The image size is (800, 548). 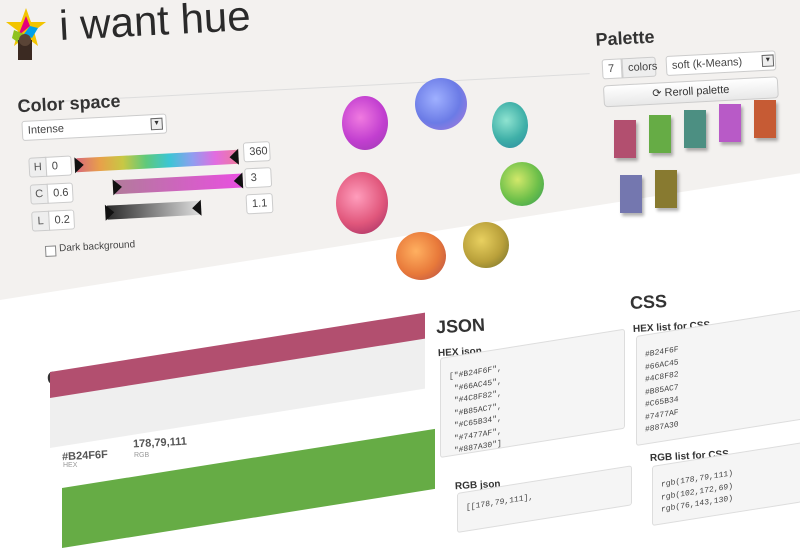 What do you see at coordinates (196, 208) in the screenshot?
I see `lightness-slider-max-handle` at bounding box center [196, 208].